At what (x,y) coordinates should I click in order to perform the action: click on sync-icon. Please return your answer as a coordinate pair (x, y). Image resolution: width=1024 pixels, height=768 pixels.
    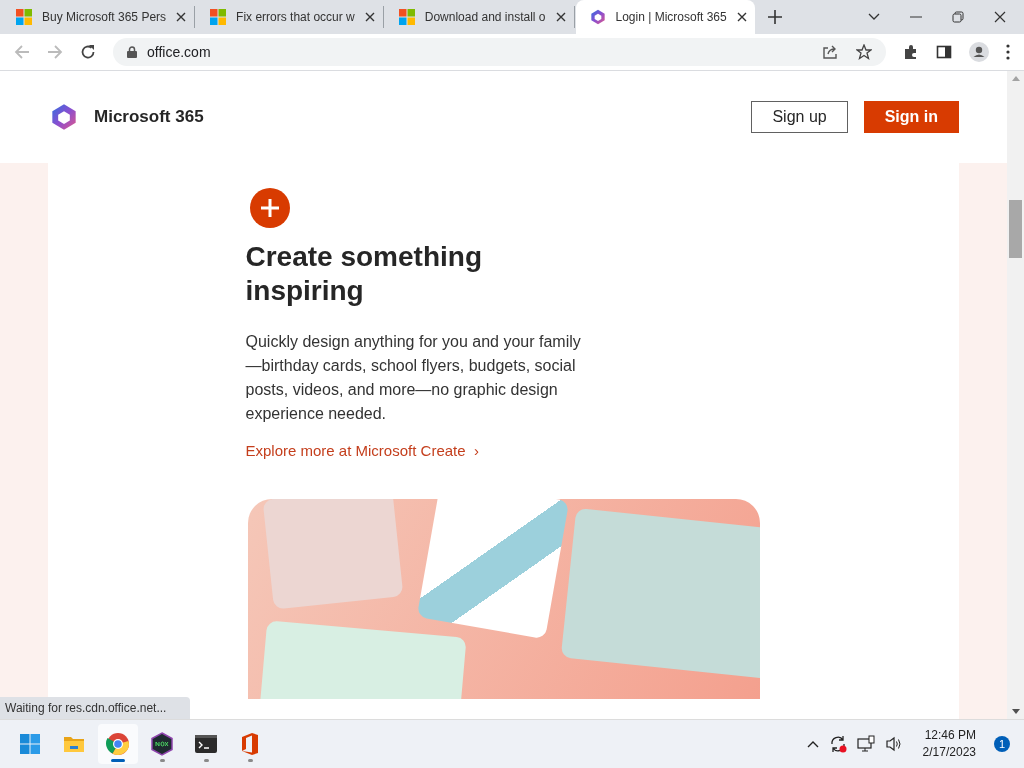
    Looking at the image, I should click on (837, 744).